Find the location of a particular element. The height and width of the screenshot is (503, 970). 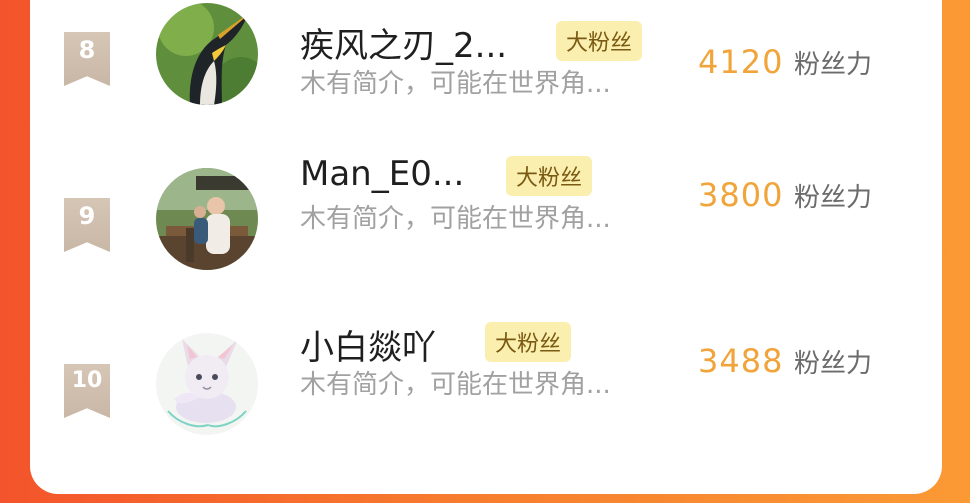

family-photo-avatar is located at coordinates (207, 219).